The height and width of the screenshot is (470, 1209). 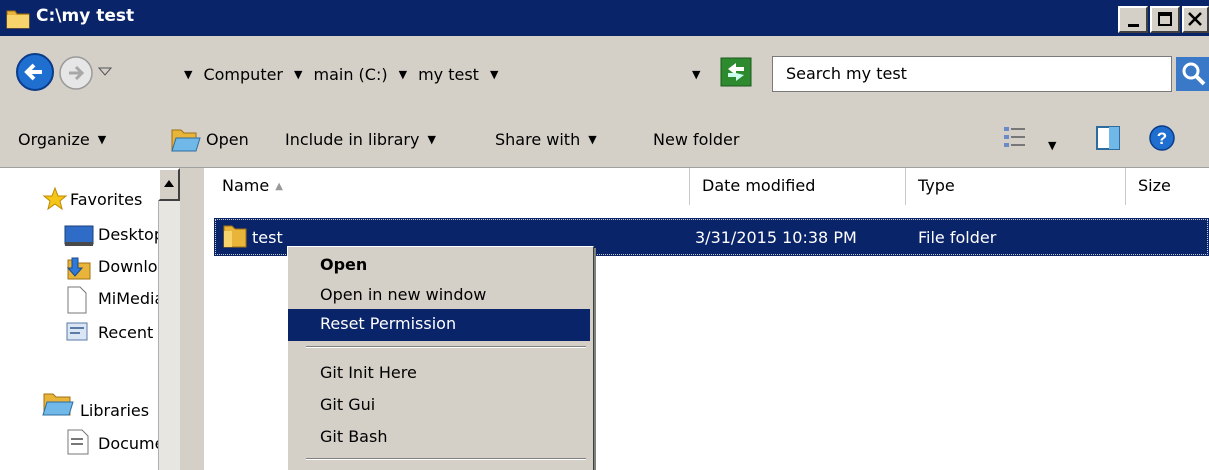 I want to click on menu-item-git-bash: Git Bash, so click(x=439, y=438).